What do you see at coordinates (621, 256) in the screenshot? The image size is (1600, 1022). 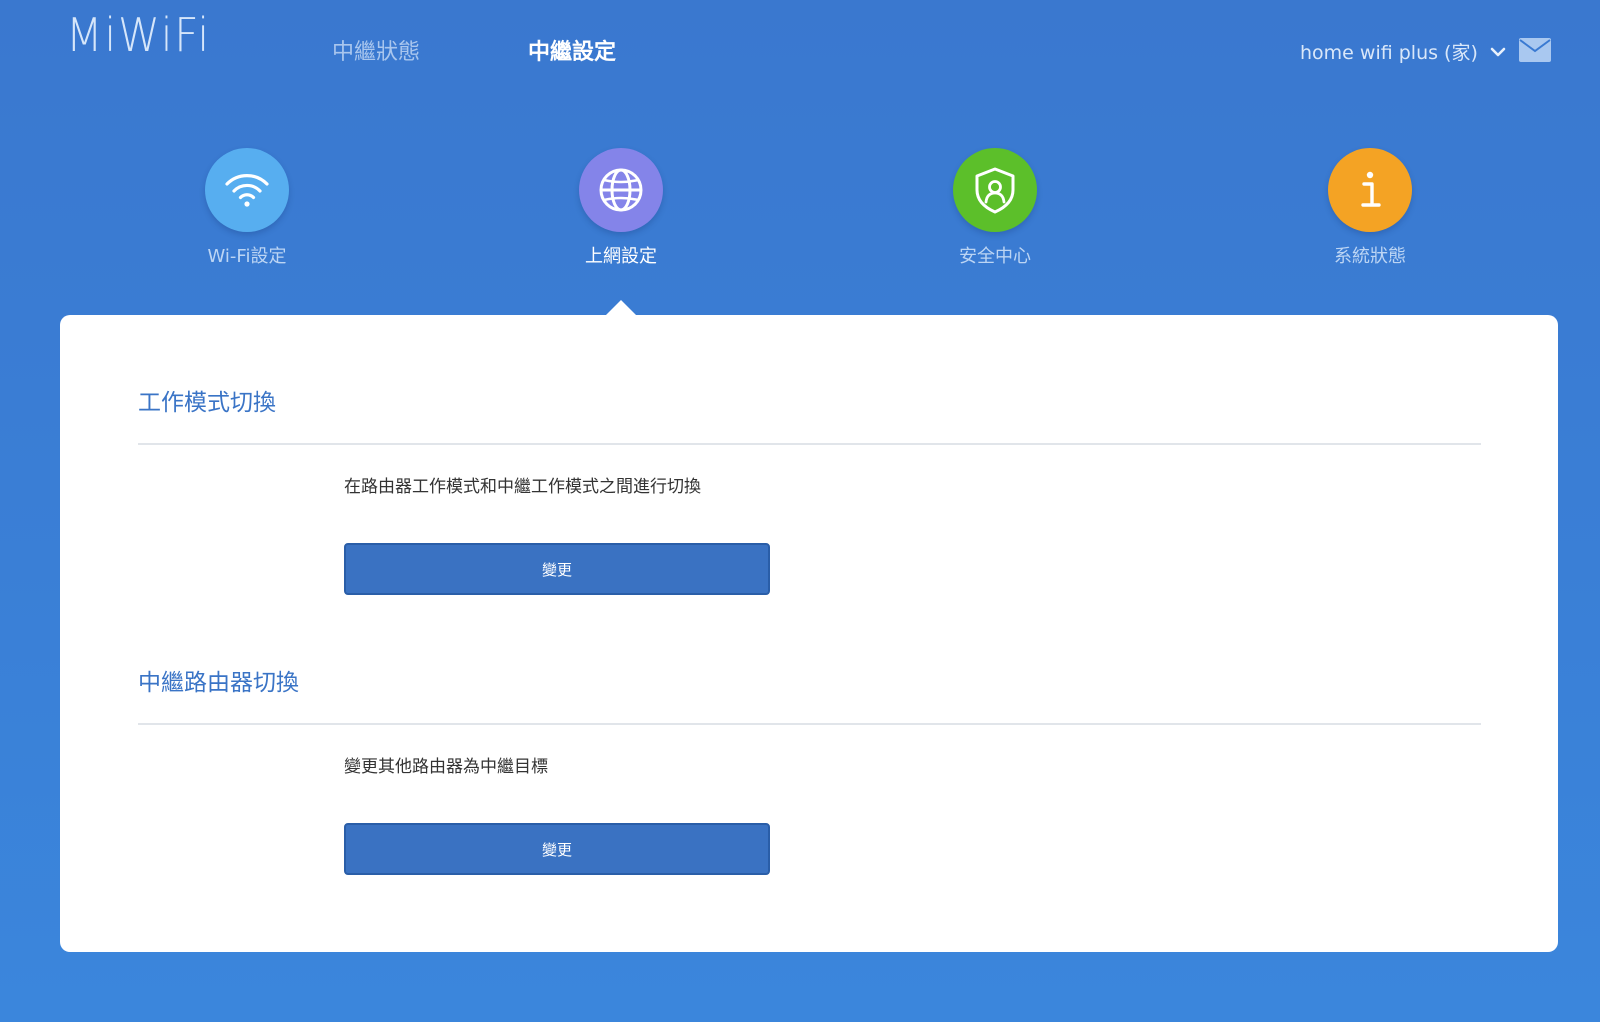 I see `feature-label: 上網設定` at bounding box center [621, 256].